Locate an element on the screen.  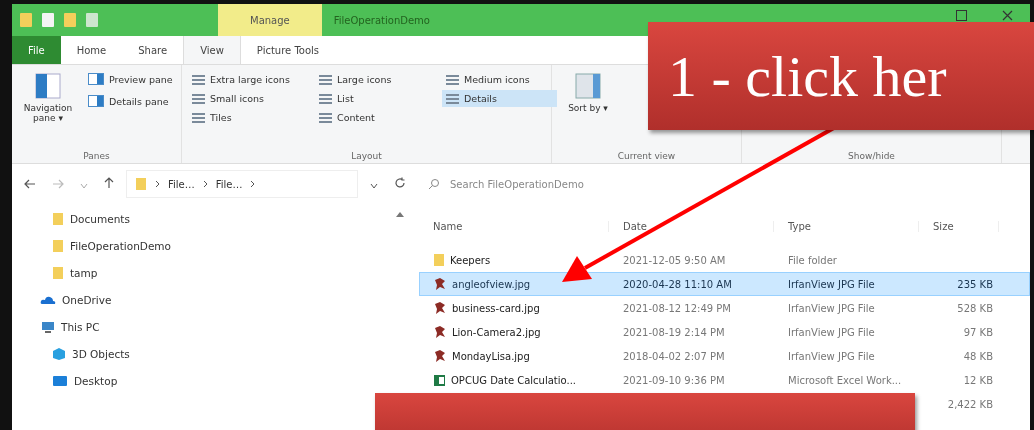
cloud-icon is located at coordinates (48, 299).